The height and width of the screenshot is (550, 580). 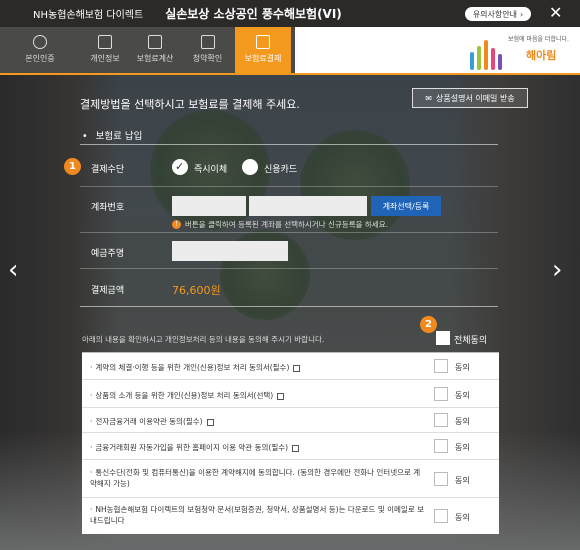 What do you see at coordinates (263, 58) in the screenshot?
I see `tab-label: 보험료결제` at bounding box center [263, 58].